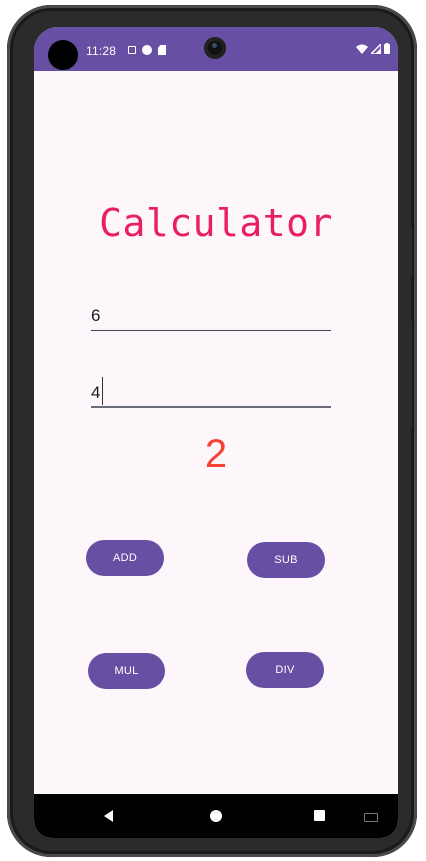 This screenshot has width=426, height=861. I want to click on keyboard-icon, so click(371, 817).